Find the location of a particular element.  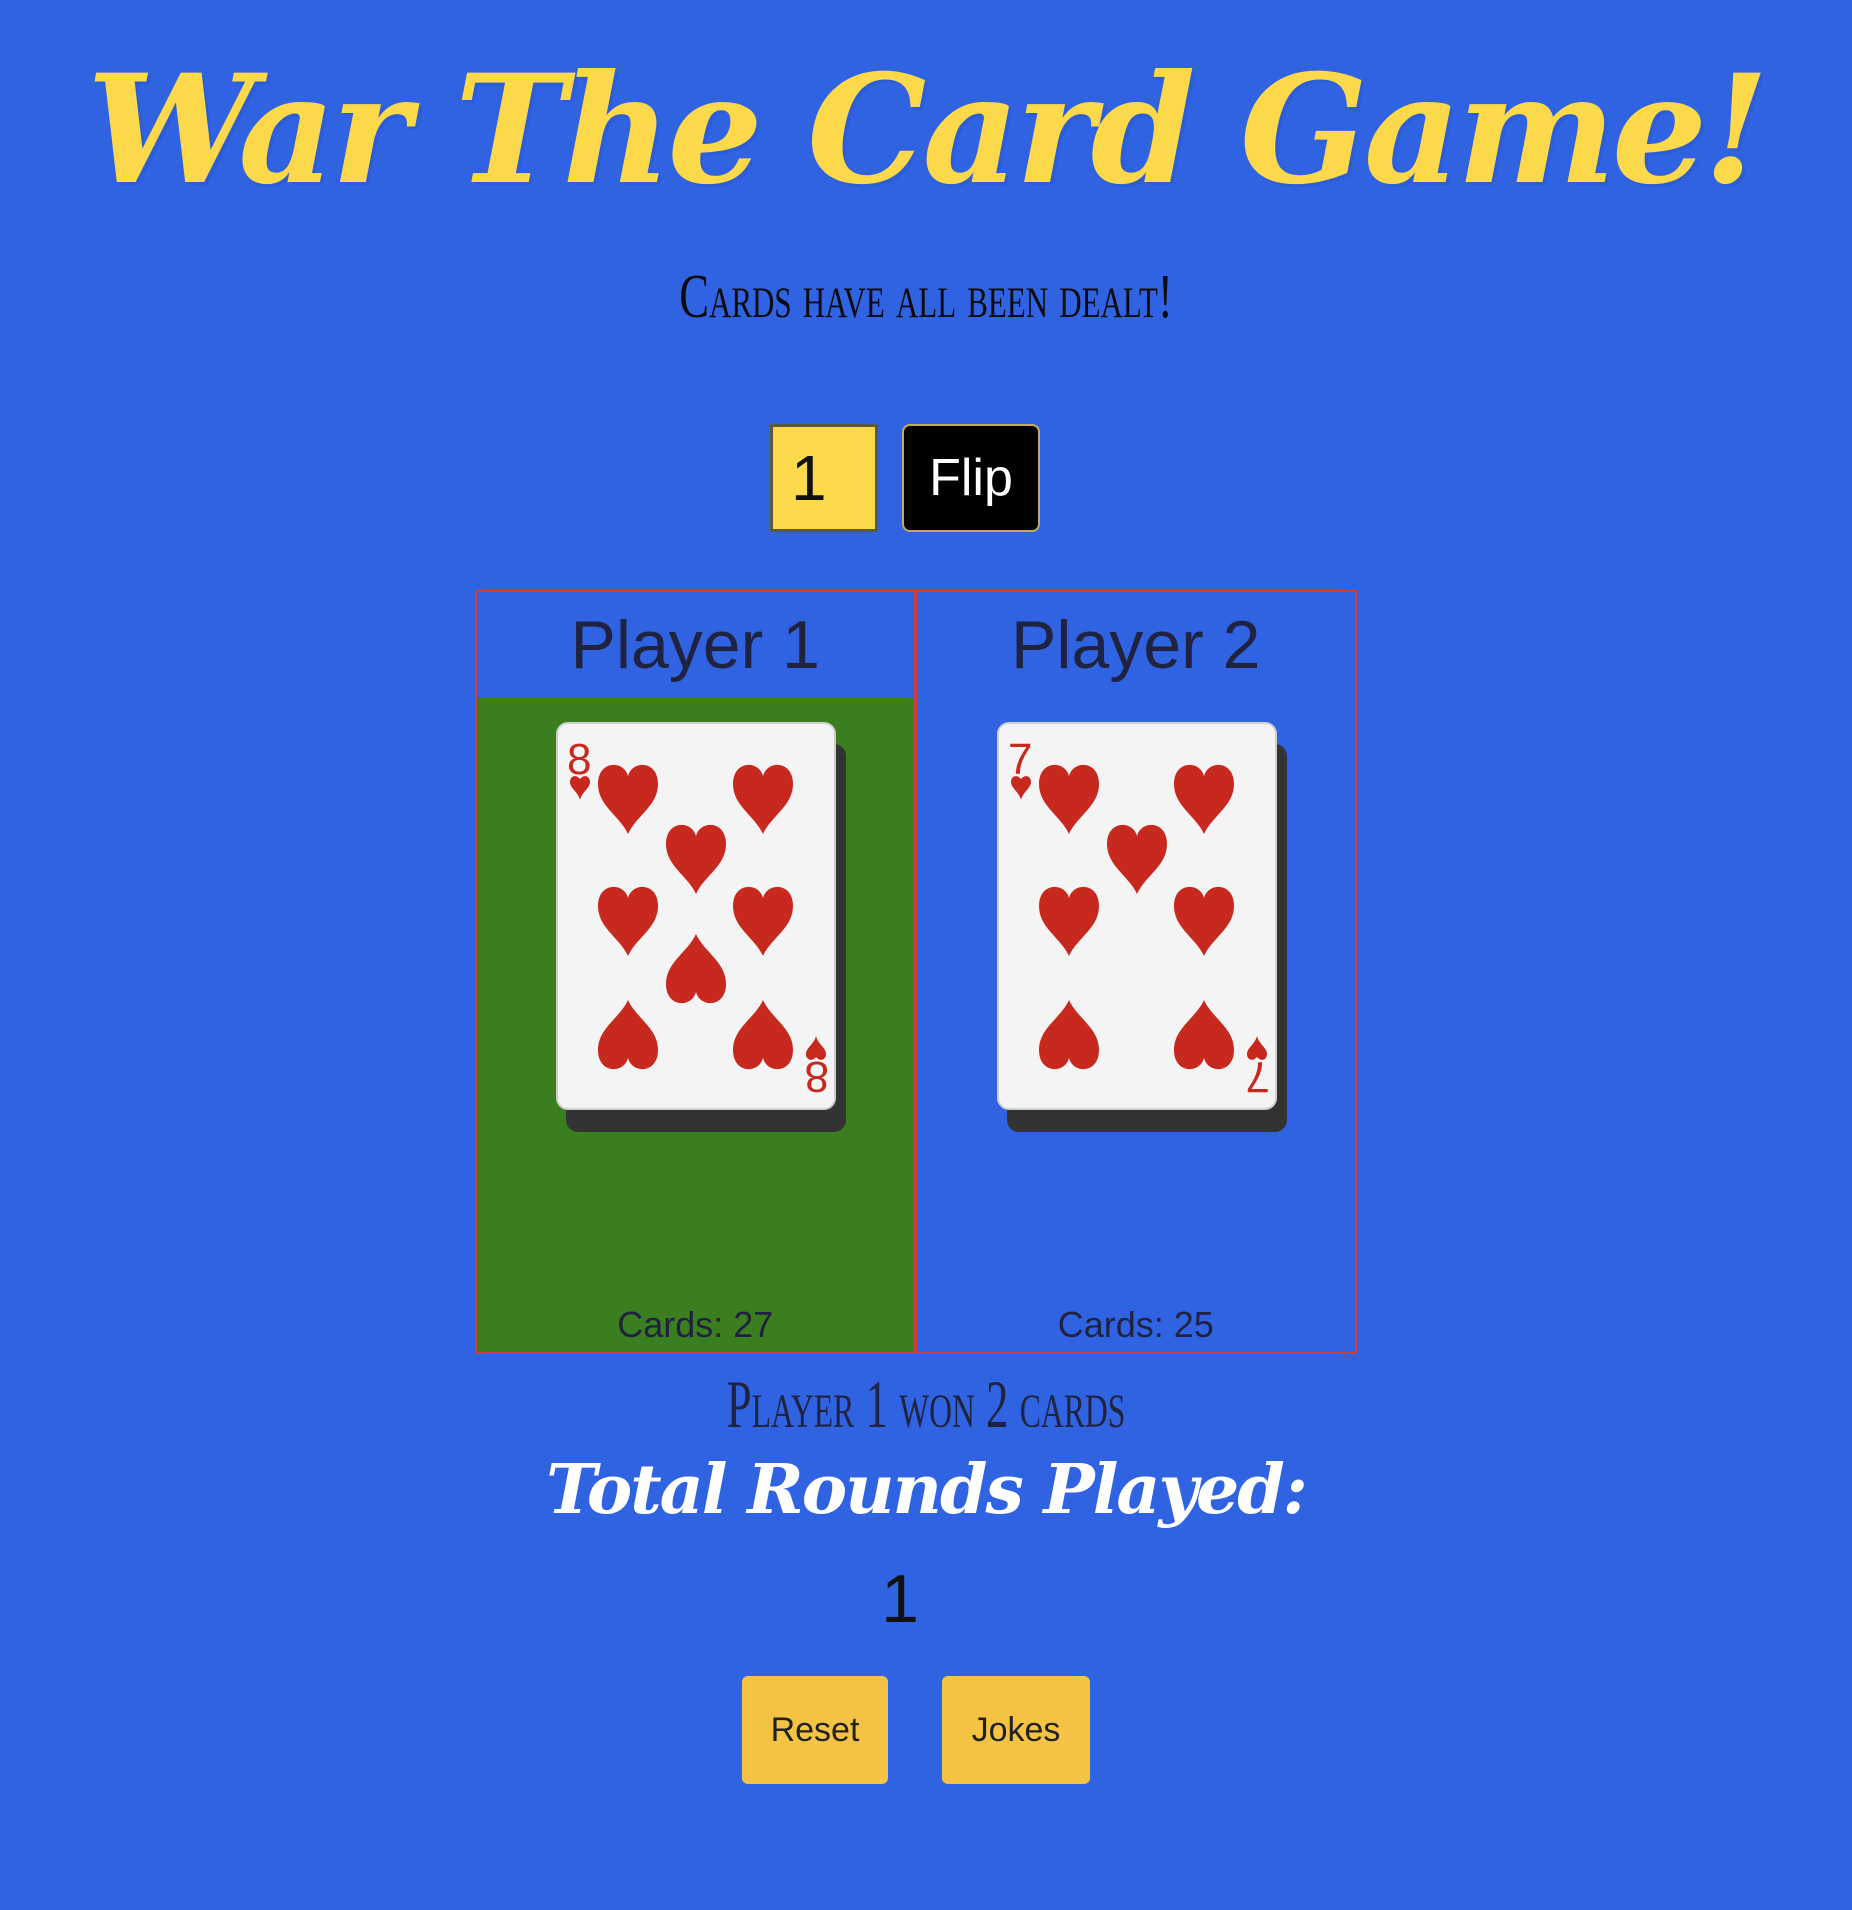

player-1-card: 8 8 is located at coordinates (696, 916).